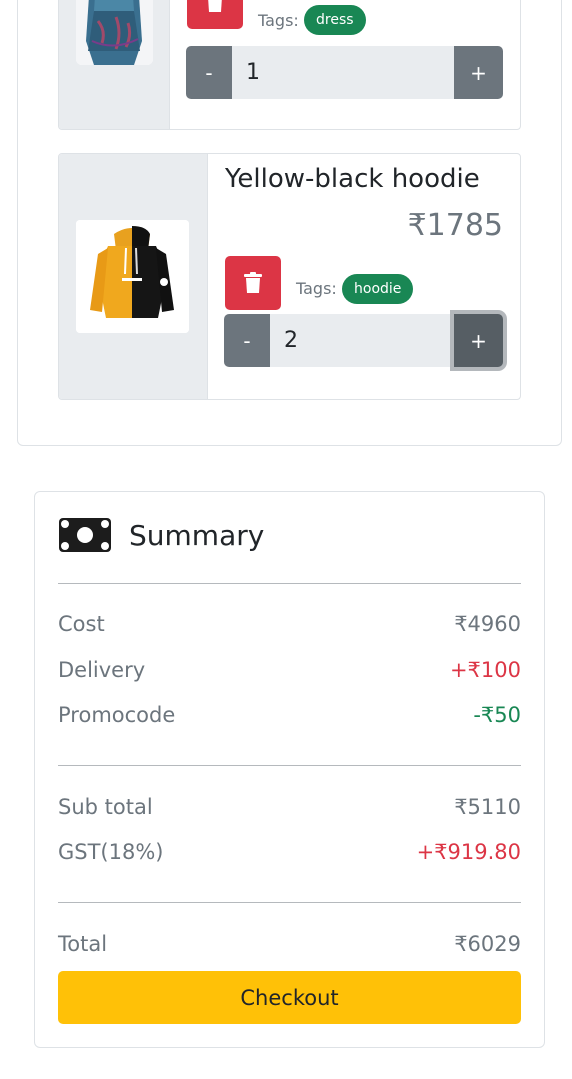  What do you see at coordinates (289, 997) in the screenshot?
I see `checkout-button: Checkout` at bounding box center [289, 997].